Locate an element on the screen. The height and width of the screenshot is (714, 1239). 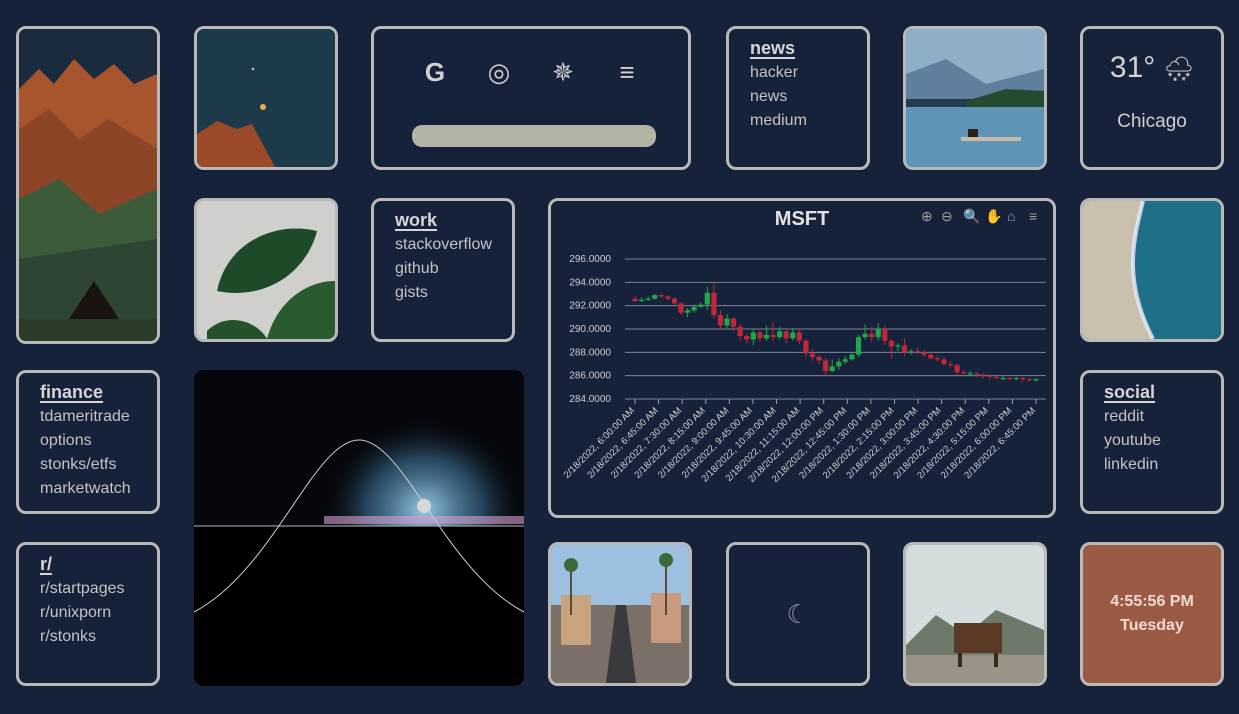
news-links: news hacker news medium is located at coordinates (798, 98).